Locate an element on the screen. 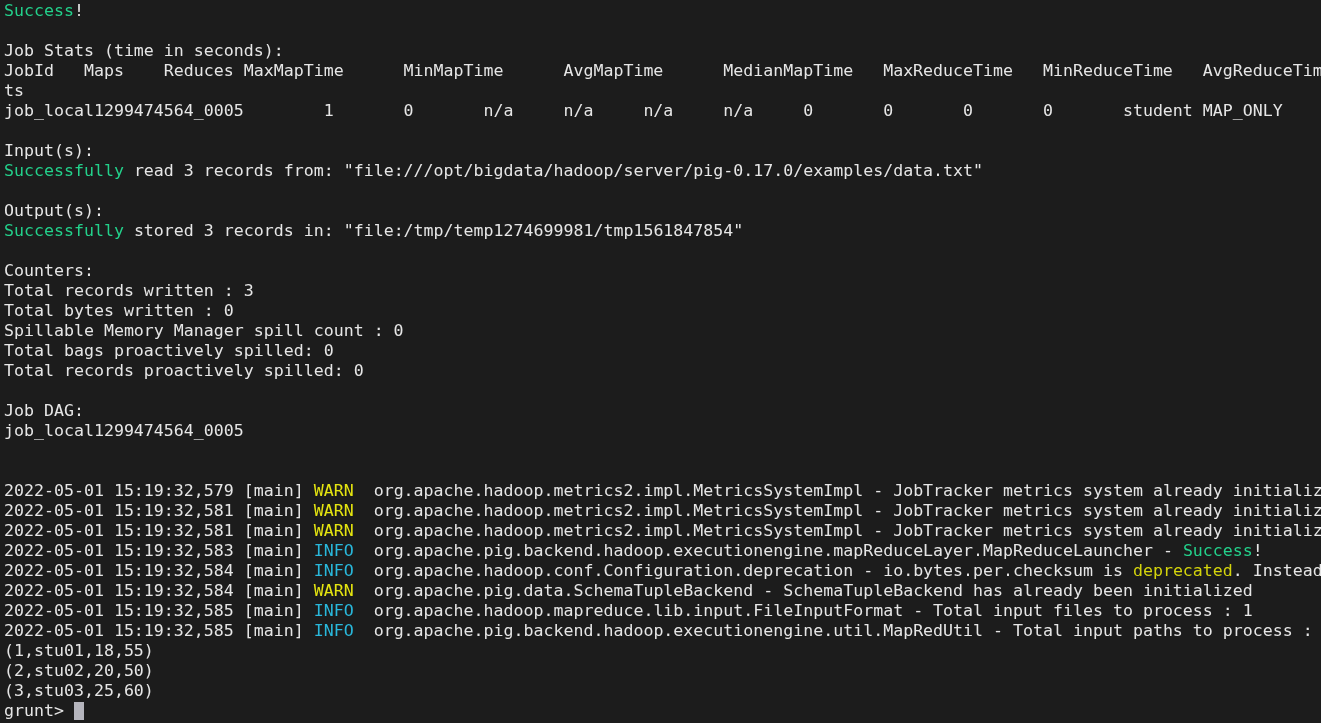 The height and width of the screenshot is (723, 1321). output-line: Output(s): is located at coordinates (54, 211).